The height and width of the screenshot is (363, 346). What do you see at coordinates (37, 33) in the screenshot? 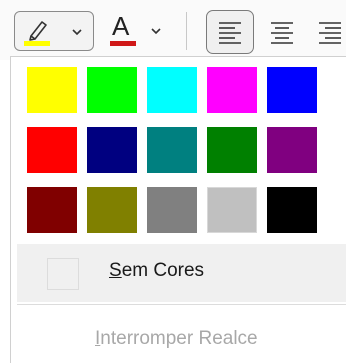
I see `highlighter-pen-icon` at bounding box center [37, 33].